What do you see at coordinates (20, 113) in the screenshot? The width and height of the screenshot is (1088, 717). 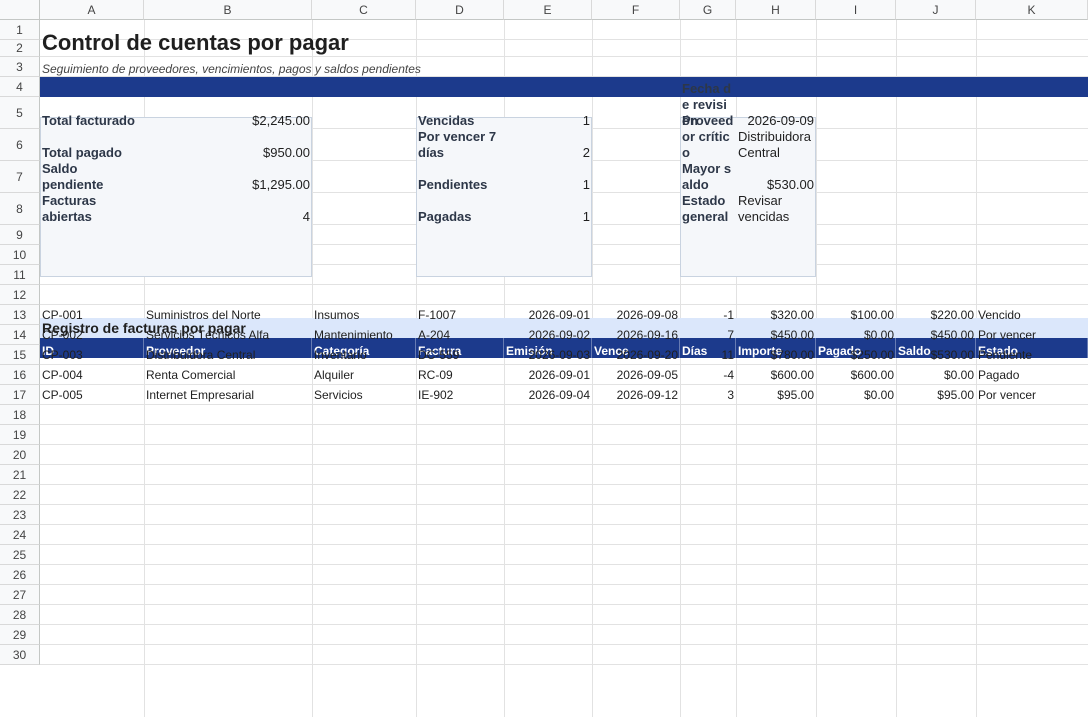 I see `row-header-5: 5` at bounding box center [20, 113].